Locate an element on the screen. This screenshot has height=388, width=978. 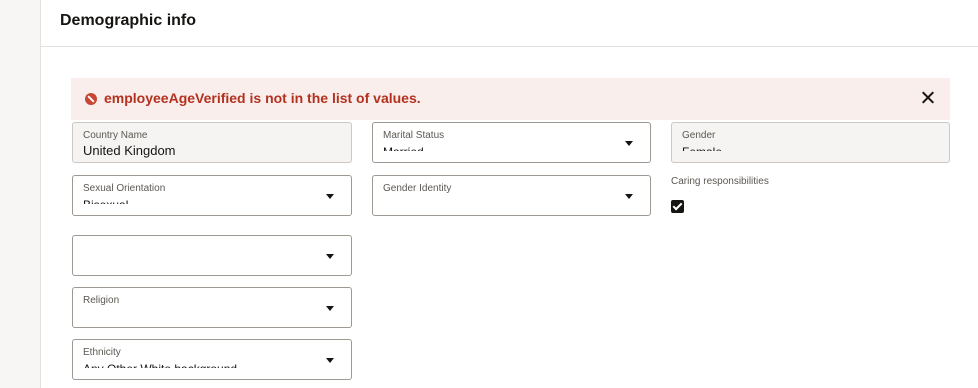
left-rail is located at coordinates (20, 194).